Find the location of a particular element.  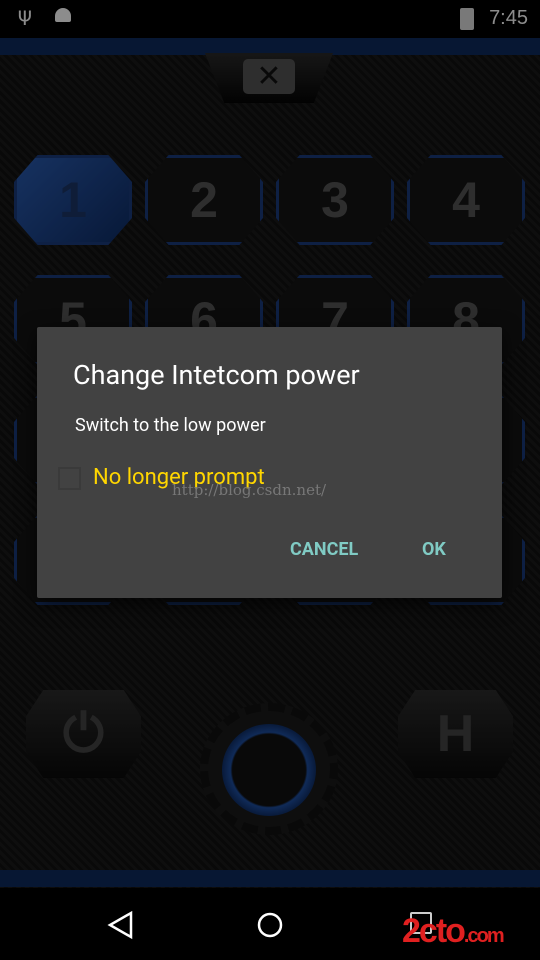

ok-button: OK is located at coordinates (434, 549).